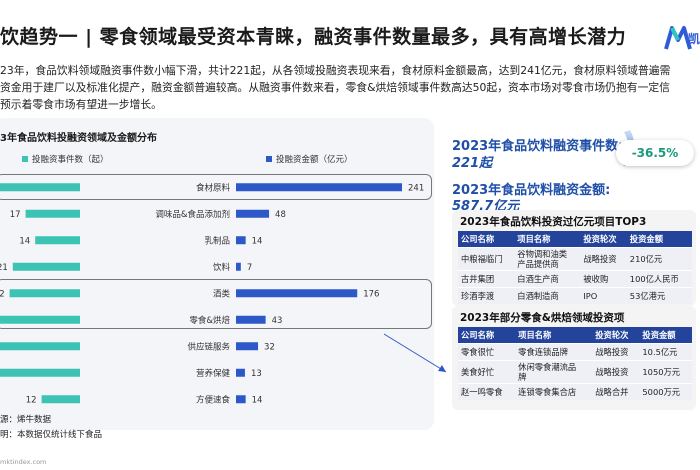  Describe the element at coordinates (486, 259) in the screenshot. I see `table-cell: 中粮福临门` at that location.